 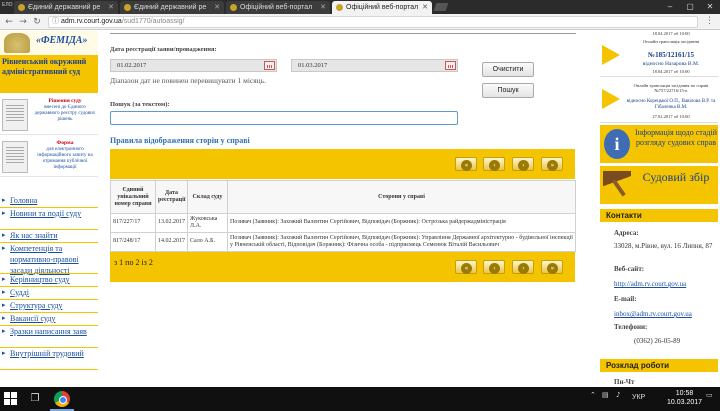 What do you see at coordinates (49, 236) in the screenshot?
I see `nav-item-how-to-find: Як нас знайти` at bounding box center [49, 236].